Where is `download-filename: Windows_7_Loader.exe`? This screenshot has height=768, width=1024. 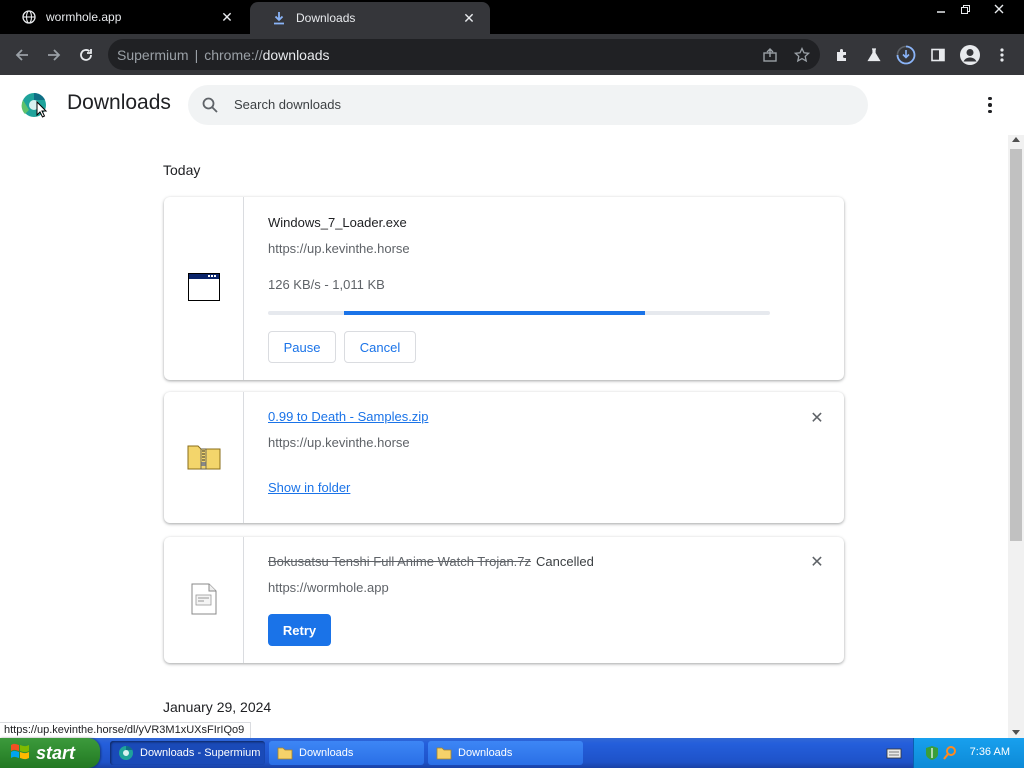 download-filename: Windows_7_Loader.exe is located at coordinates (337, 222).